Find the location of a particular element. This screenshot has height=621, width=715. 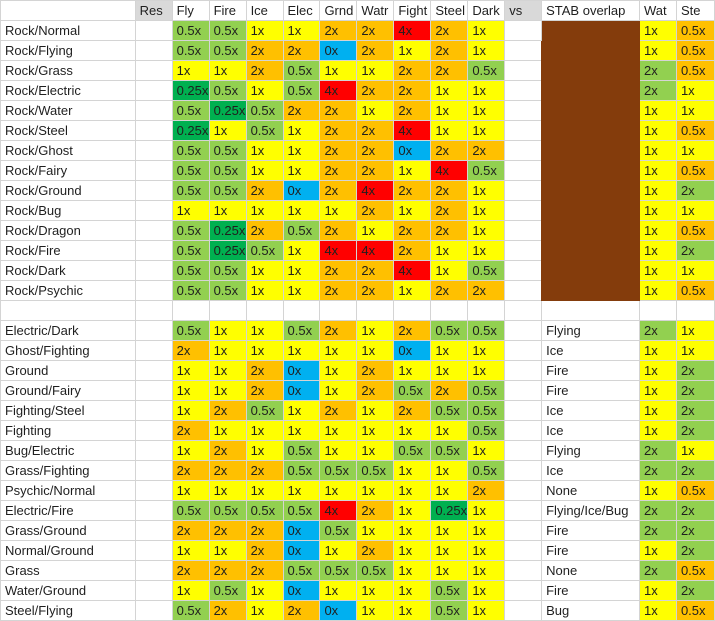

row-name-cell: Rock/Dark is located at coordinates (68, 270).